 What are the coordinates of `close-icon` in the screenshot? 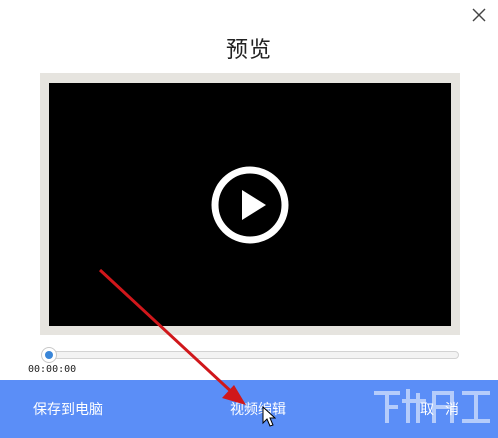 It's located at (479, 15).